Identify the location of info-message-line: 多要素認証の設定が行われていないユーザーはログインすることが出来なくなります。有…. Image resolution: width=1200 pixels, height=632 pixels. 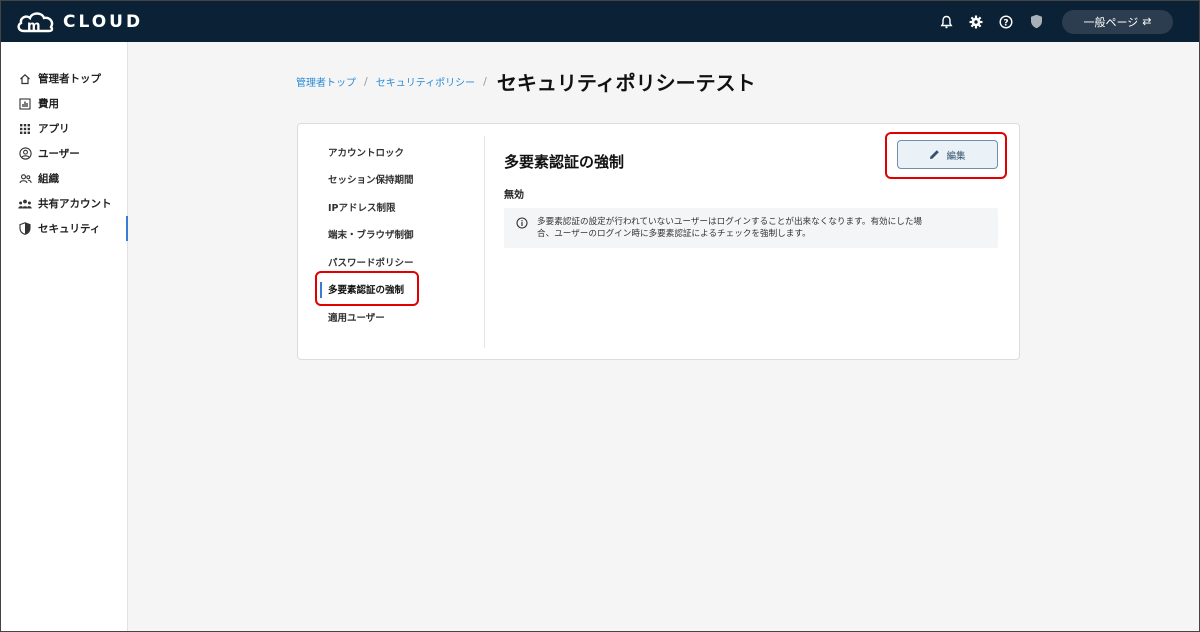
(730, 222).